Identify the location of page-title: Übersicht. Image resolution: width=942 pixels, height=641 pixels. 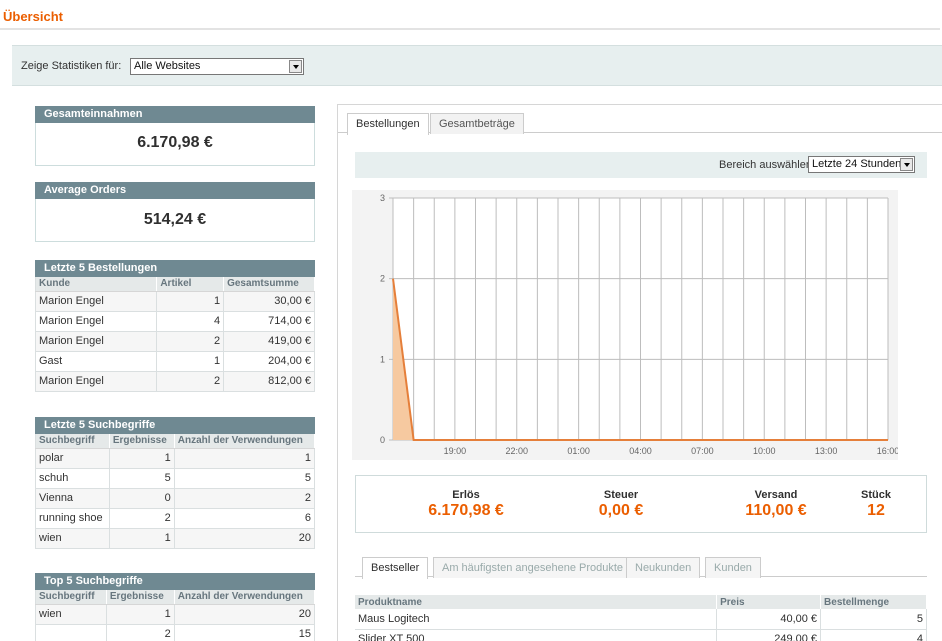
(33, 16).